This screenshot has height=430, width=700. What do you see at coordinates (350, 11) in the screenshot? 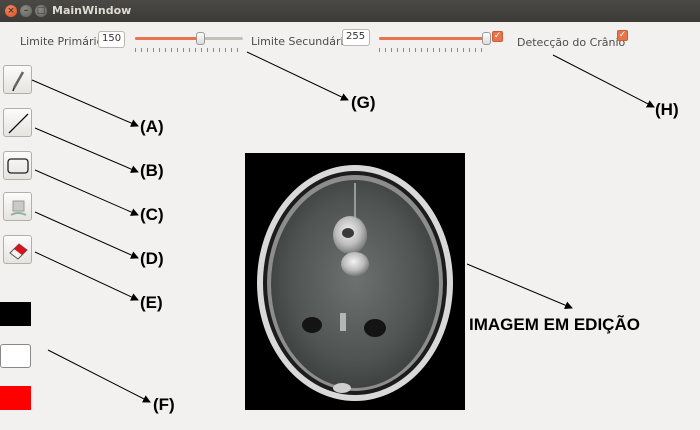
I see `title-bar: × – □ MainWindow` at bounding box center [350, 11].